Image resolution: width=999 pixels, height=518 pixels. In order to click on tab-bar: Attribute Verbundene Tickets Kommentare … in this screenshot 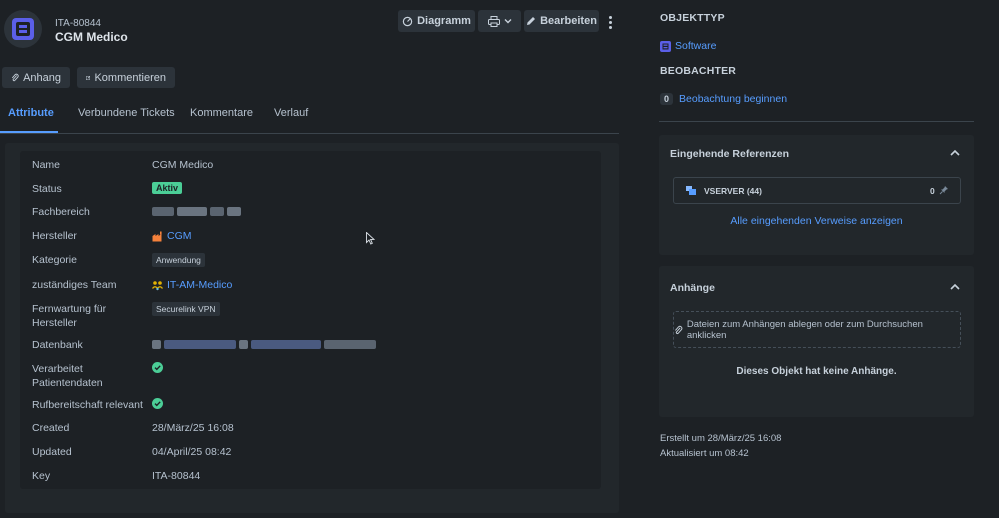, I will do `click(309, 115)`.